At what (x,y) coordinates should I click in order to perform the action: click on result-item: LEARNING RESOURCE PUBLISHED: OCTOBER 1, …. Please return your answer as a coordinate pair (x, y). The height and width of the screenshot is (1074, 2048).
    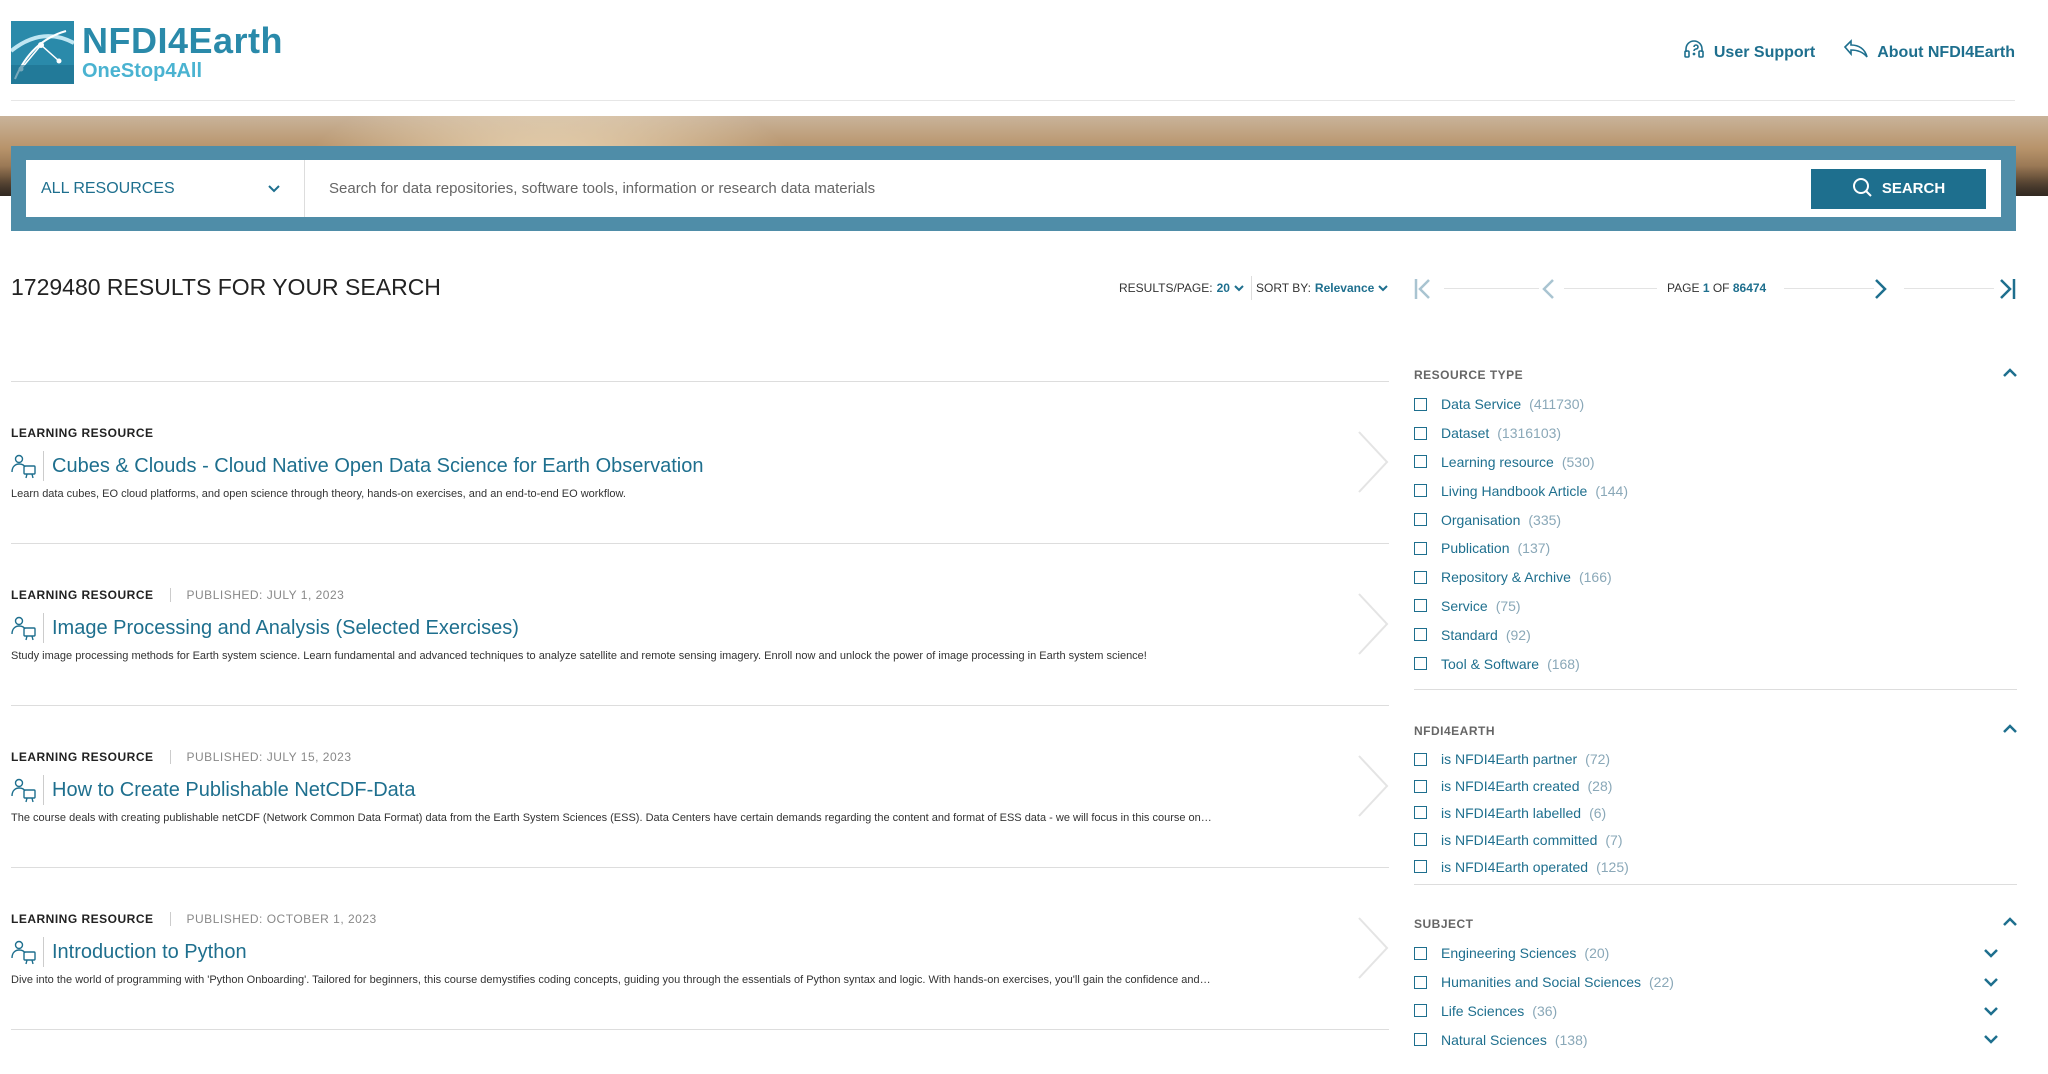
    Looking at the image, I should click on (700, 948).